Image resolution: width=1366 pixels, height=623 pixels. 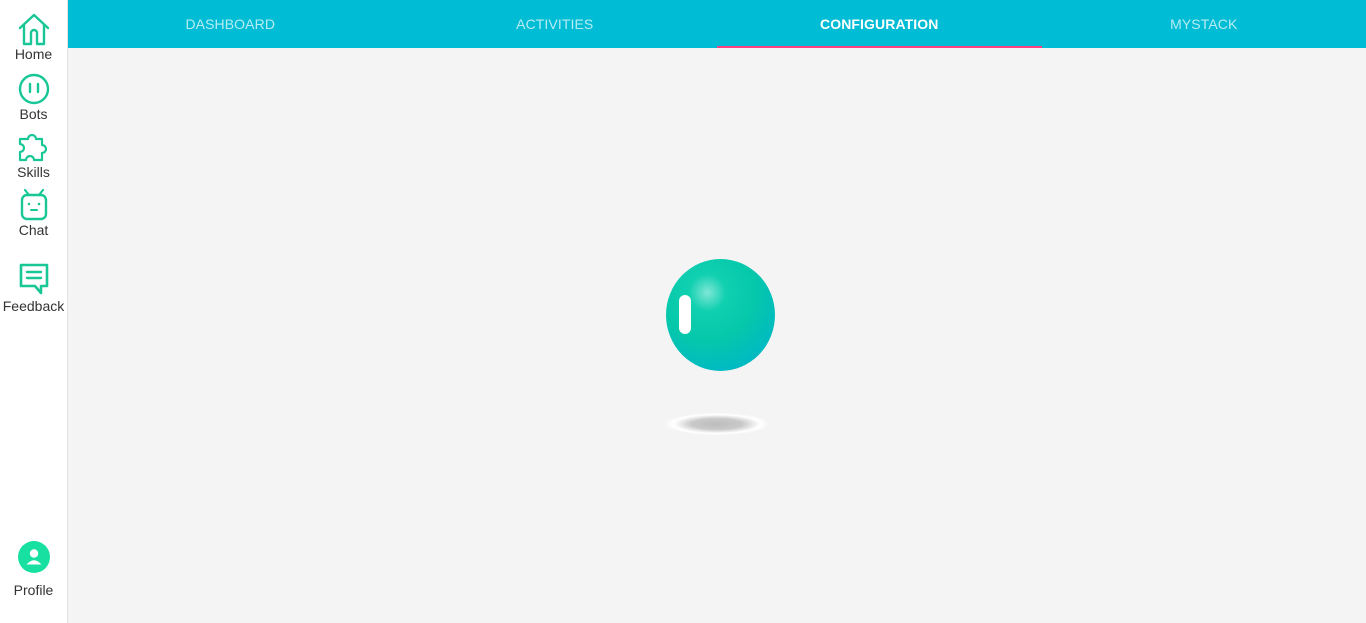 What do you see at coordinates (555, 24) in the screenshot?
I see `tab-activities: ACTIVITIES` at bounding box center [555, 24].